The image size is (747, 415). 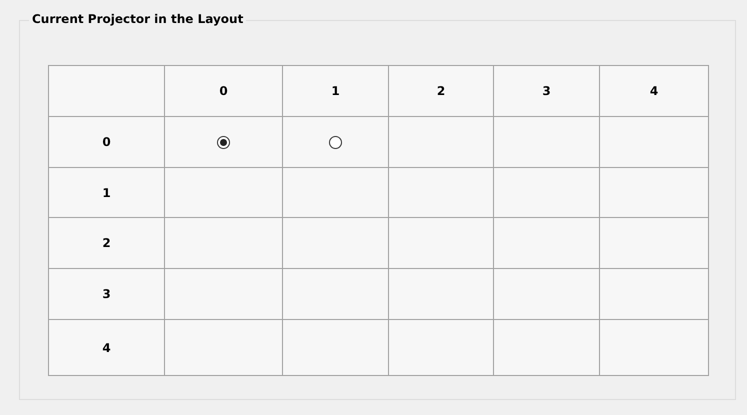 I want to click on column-header: 0, so click(x=224, y=91).